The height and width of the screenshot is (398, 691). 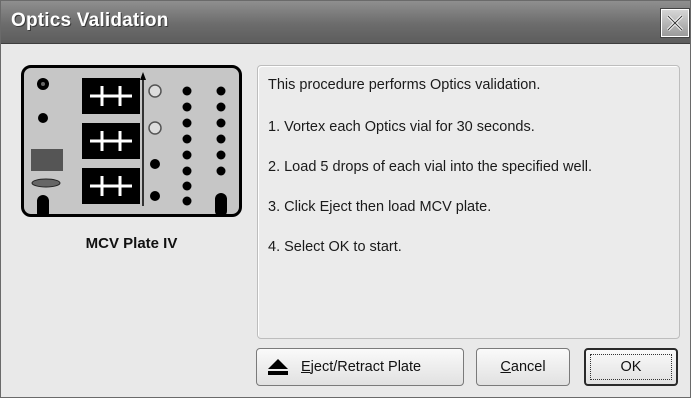 What do you see at coordinates (345, 22) in the screenshot?
I see `title-bar: Optics Validation` at bounding box center [345, 22].